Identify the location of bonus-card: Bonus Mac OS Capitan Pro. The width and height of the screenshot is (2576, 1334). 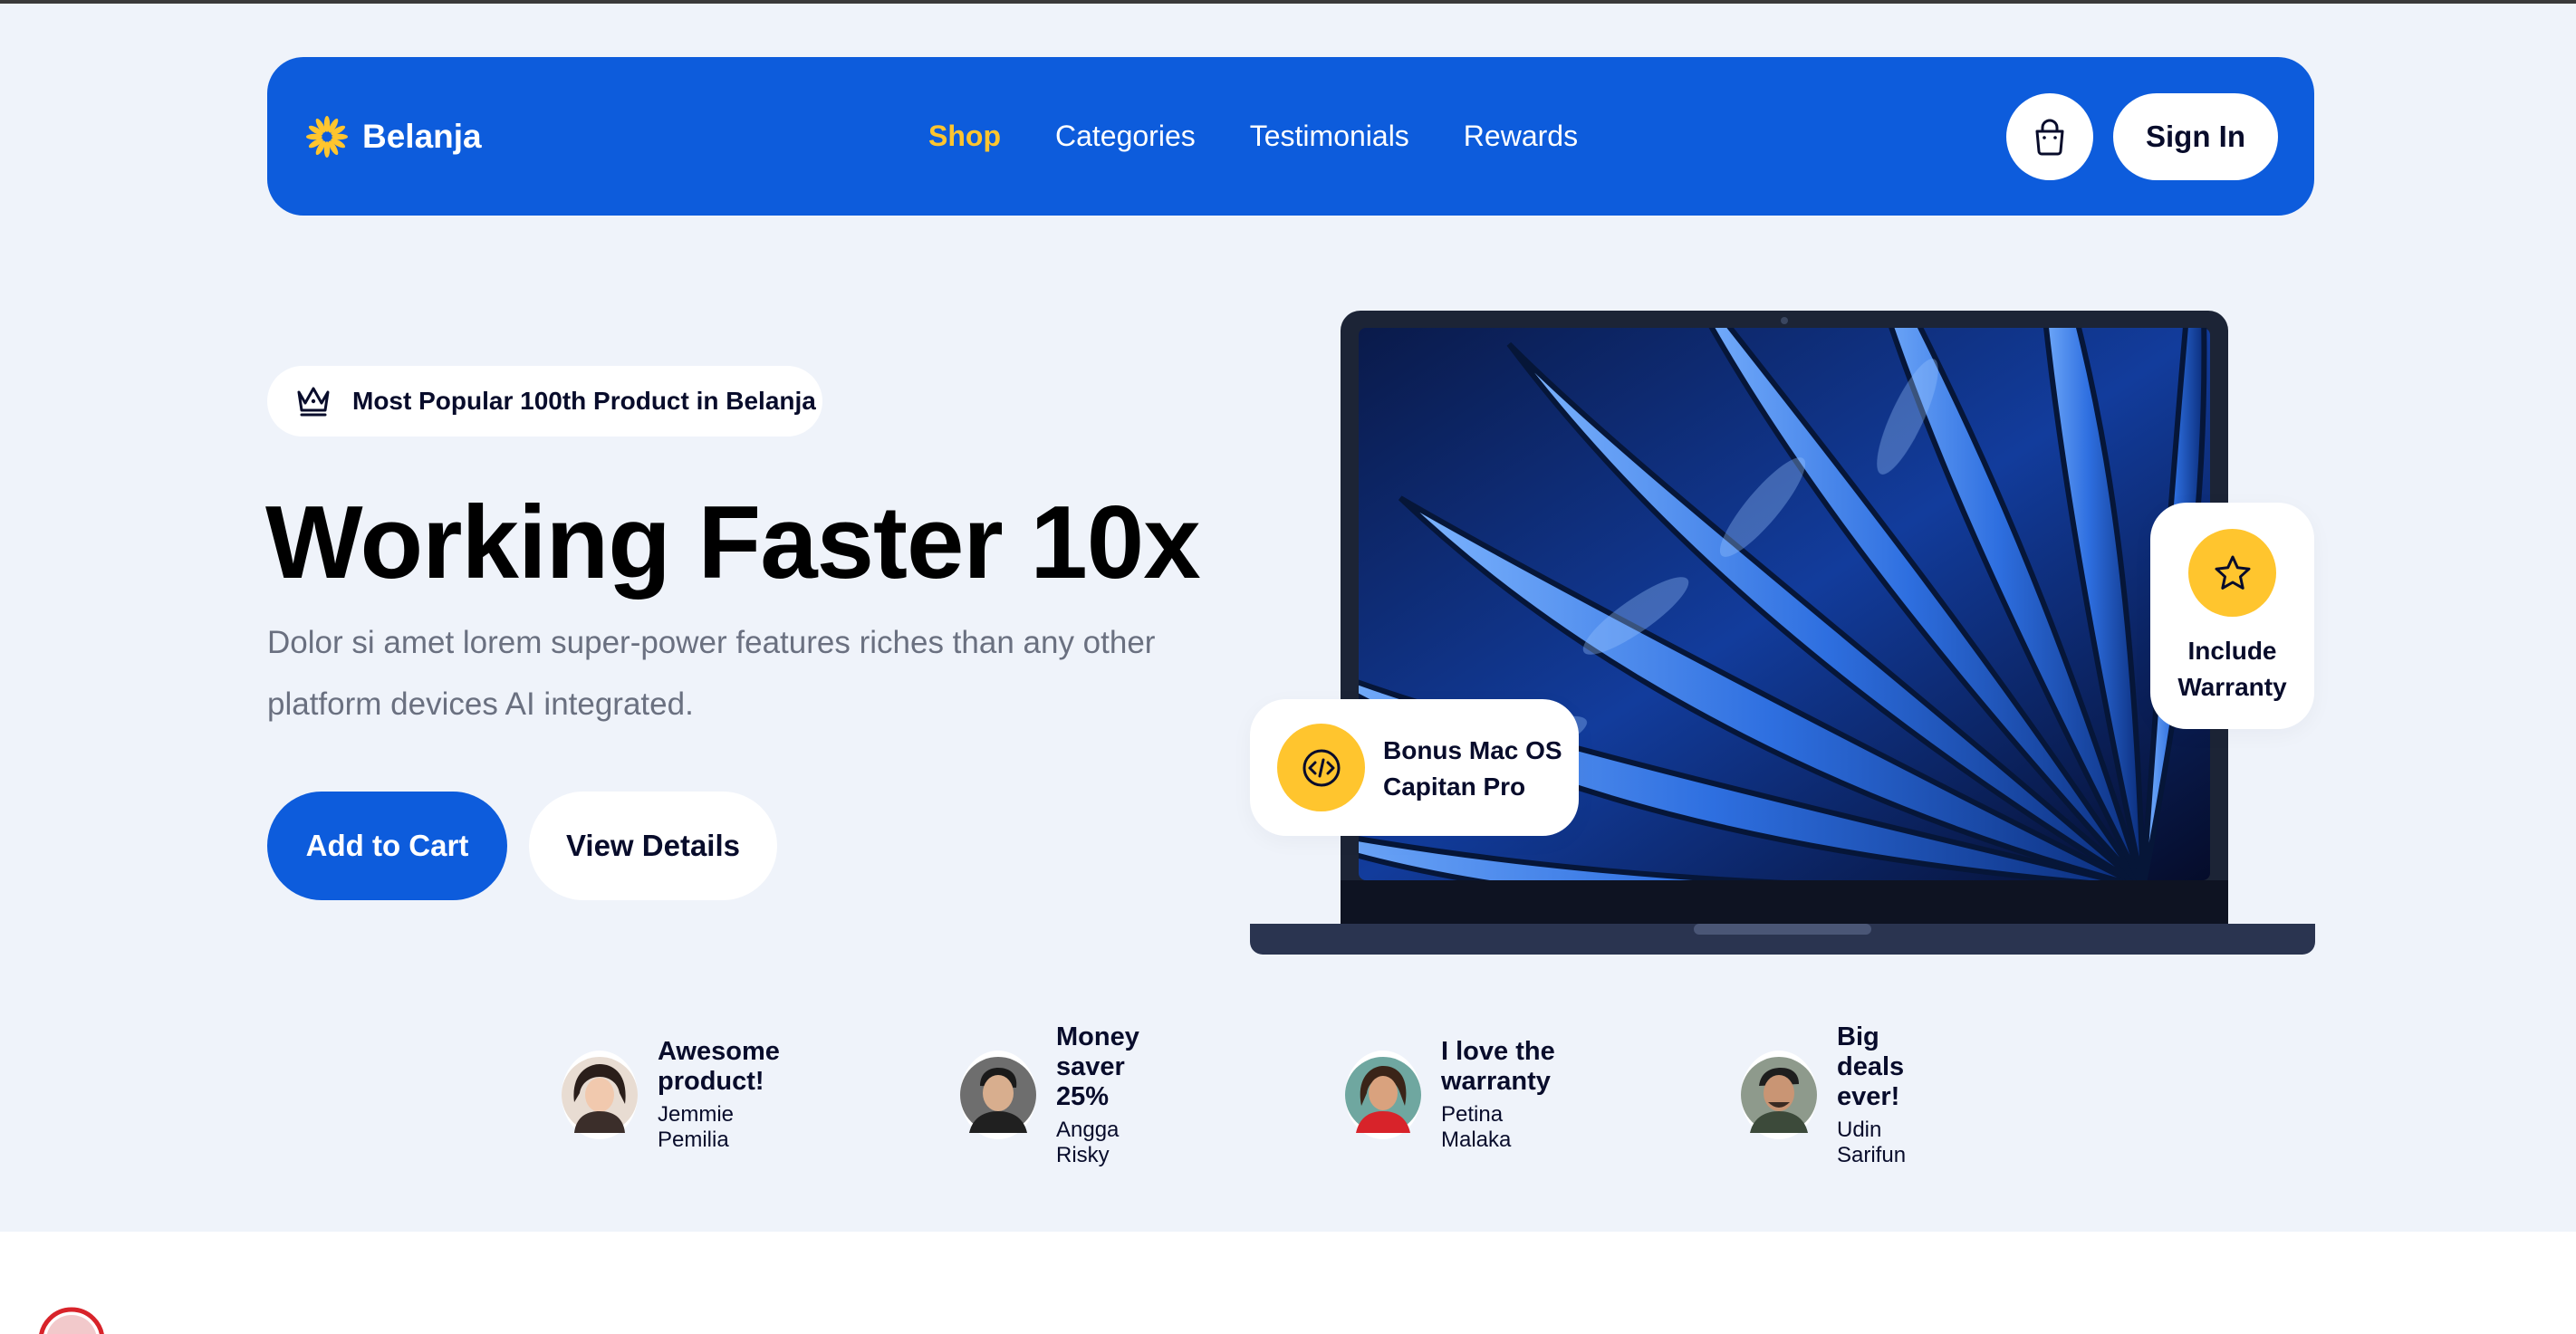
(1414, 767).